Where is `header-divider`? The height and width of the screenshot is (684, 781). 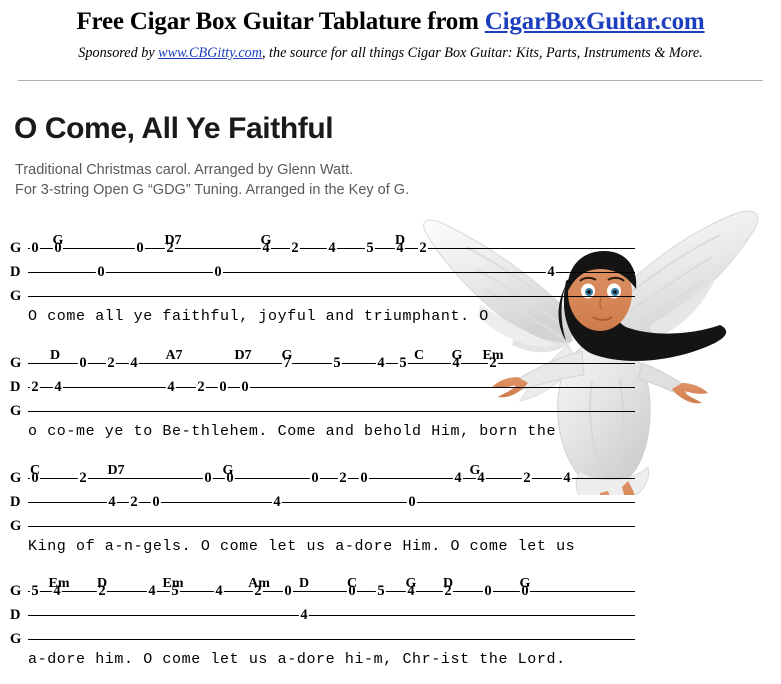 header-divider is located at coordinates (390, 80).